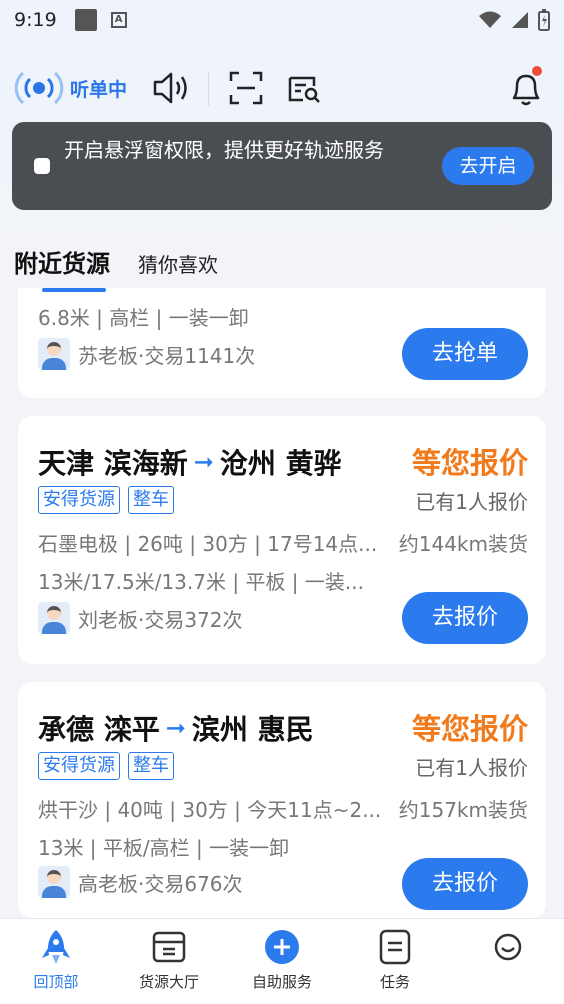  I want to click on rocket-icon, so click(56, 947).